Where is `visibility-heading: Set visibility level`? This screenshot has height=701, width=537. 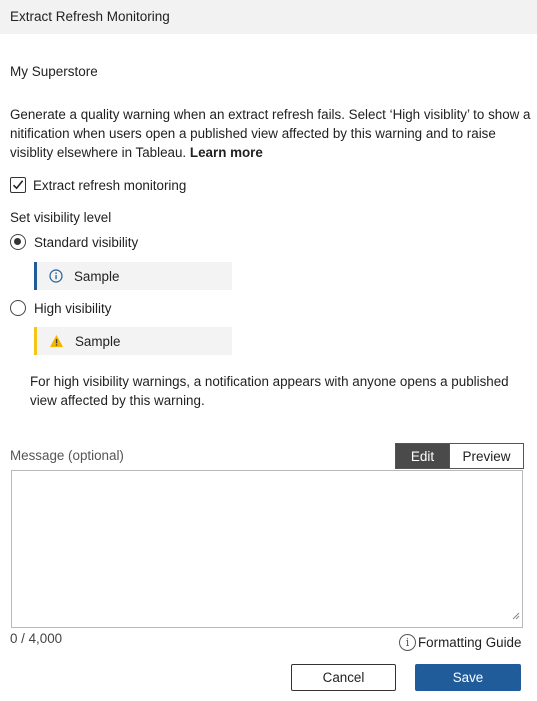 visibility-heading: Set visibility level is located at coordinates (61, 217).